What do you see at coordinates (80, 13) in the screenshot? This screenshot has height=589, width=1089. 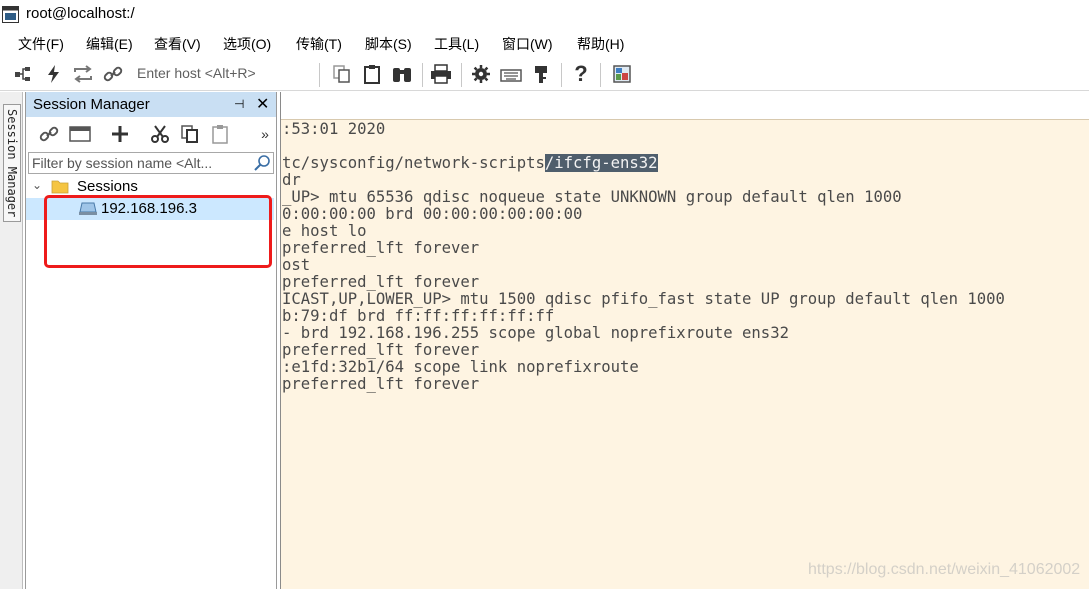 I see `window-title: root@localhost:/` at bounding box center [80, 13].